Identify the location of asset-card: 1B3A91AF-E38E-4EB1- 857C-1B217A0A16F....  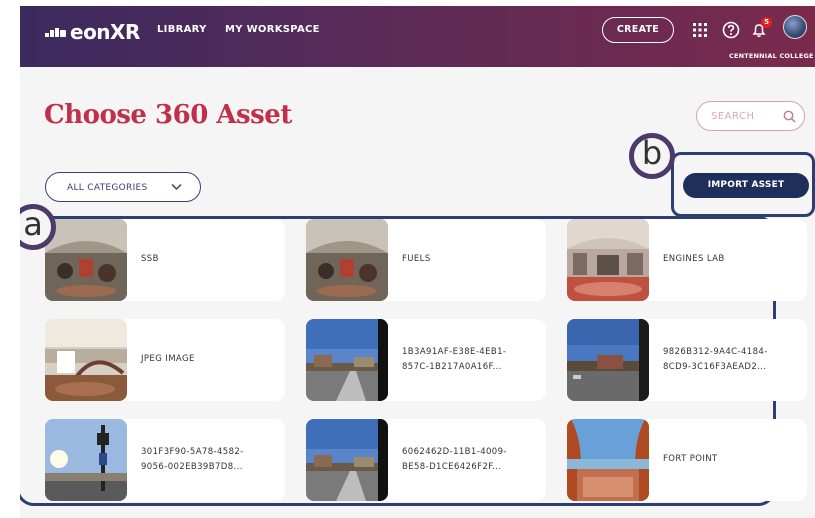
(426, 360).